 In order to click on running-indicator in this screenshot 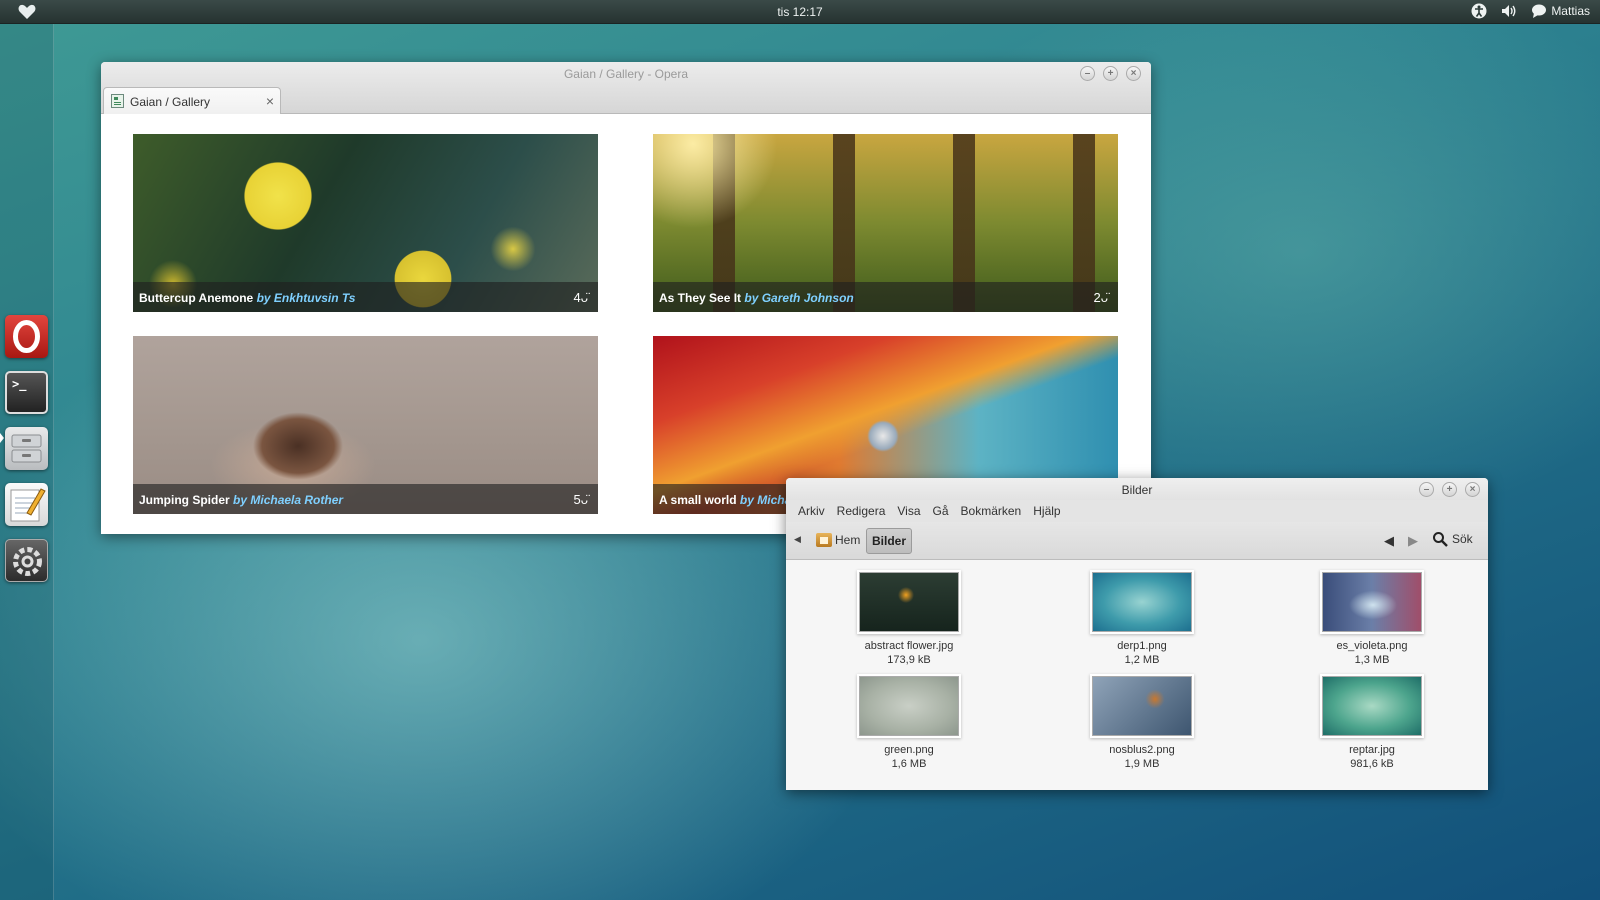, I will do `click(2, 438)`.